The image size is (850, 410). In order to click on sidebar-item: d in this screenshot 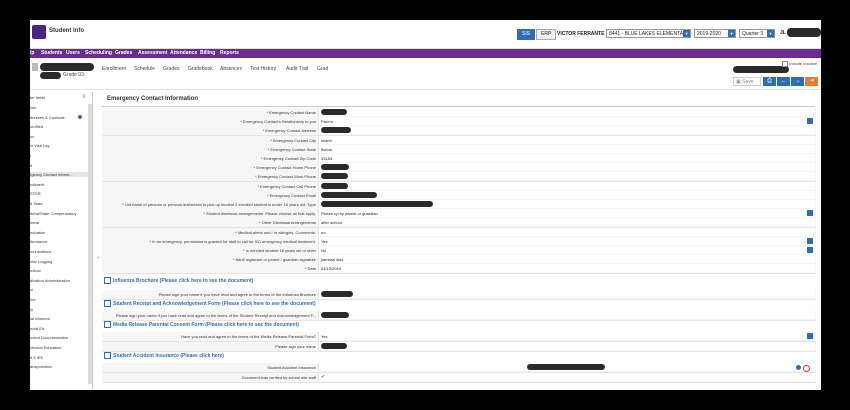, I will do `click(59, 165)`.